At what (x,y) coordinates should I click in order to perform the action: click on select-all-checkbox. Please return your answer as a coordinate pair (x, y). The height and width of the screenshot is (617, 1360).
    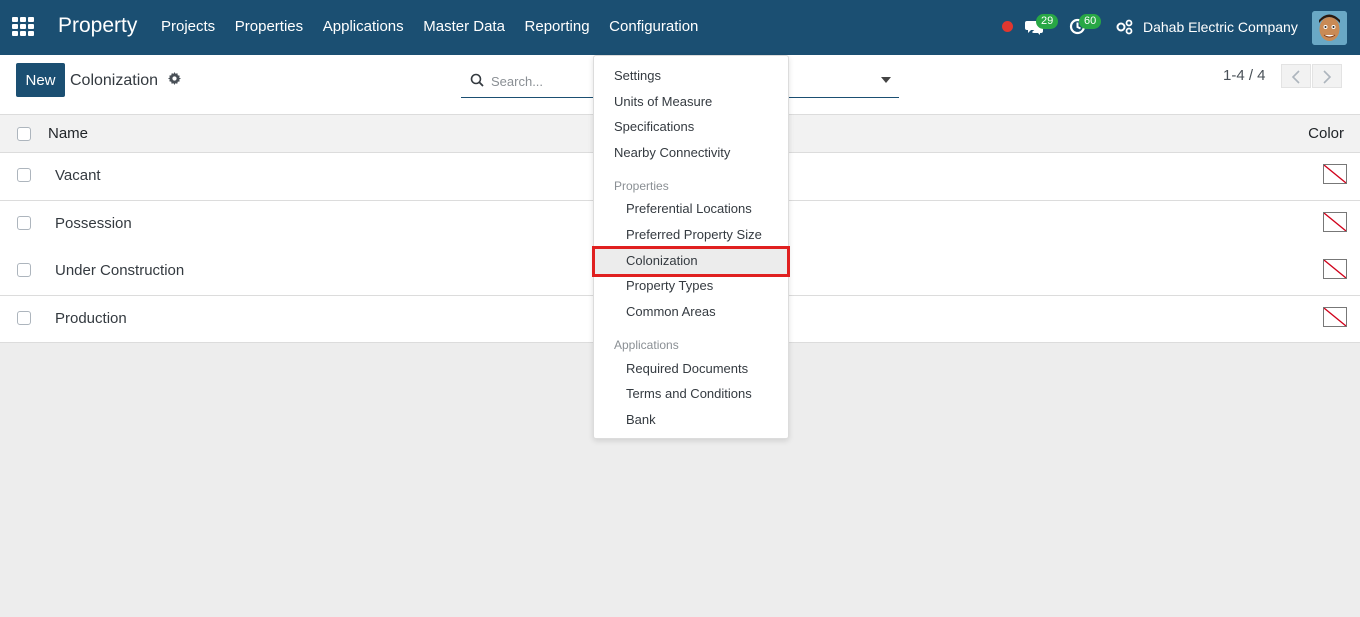
    Looking at the image, I should click on (24, 134).